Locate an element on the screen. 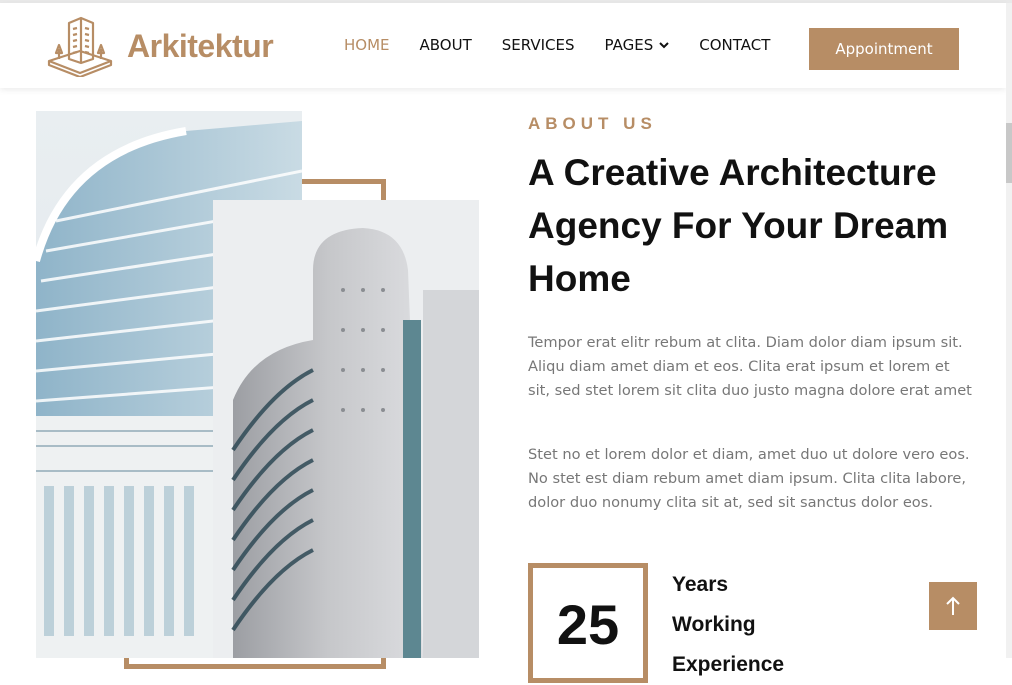  nav-services: SERVICES is located at coordinates (538, 45).